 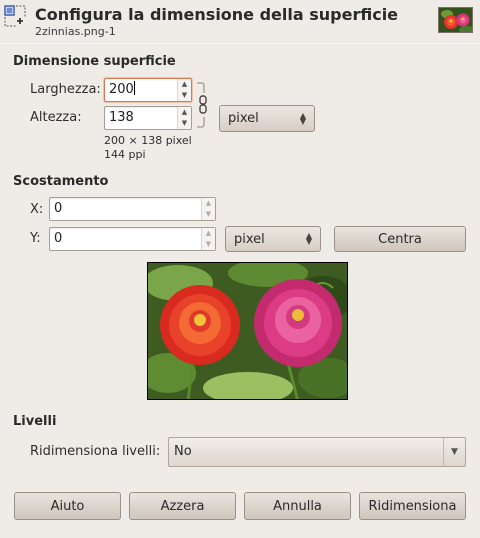 What do you see at coordinates (148, 90) in the screenshot?
I see `width-input: 200 ▲ ▼` at bounding box center [148, 90].